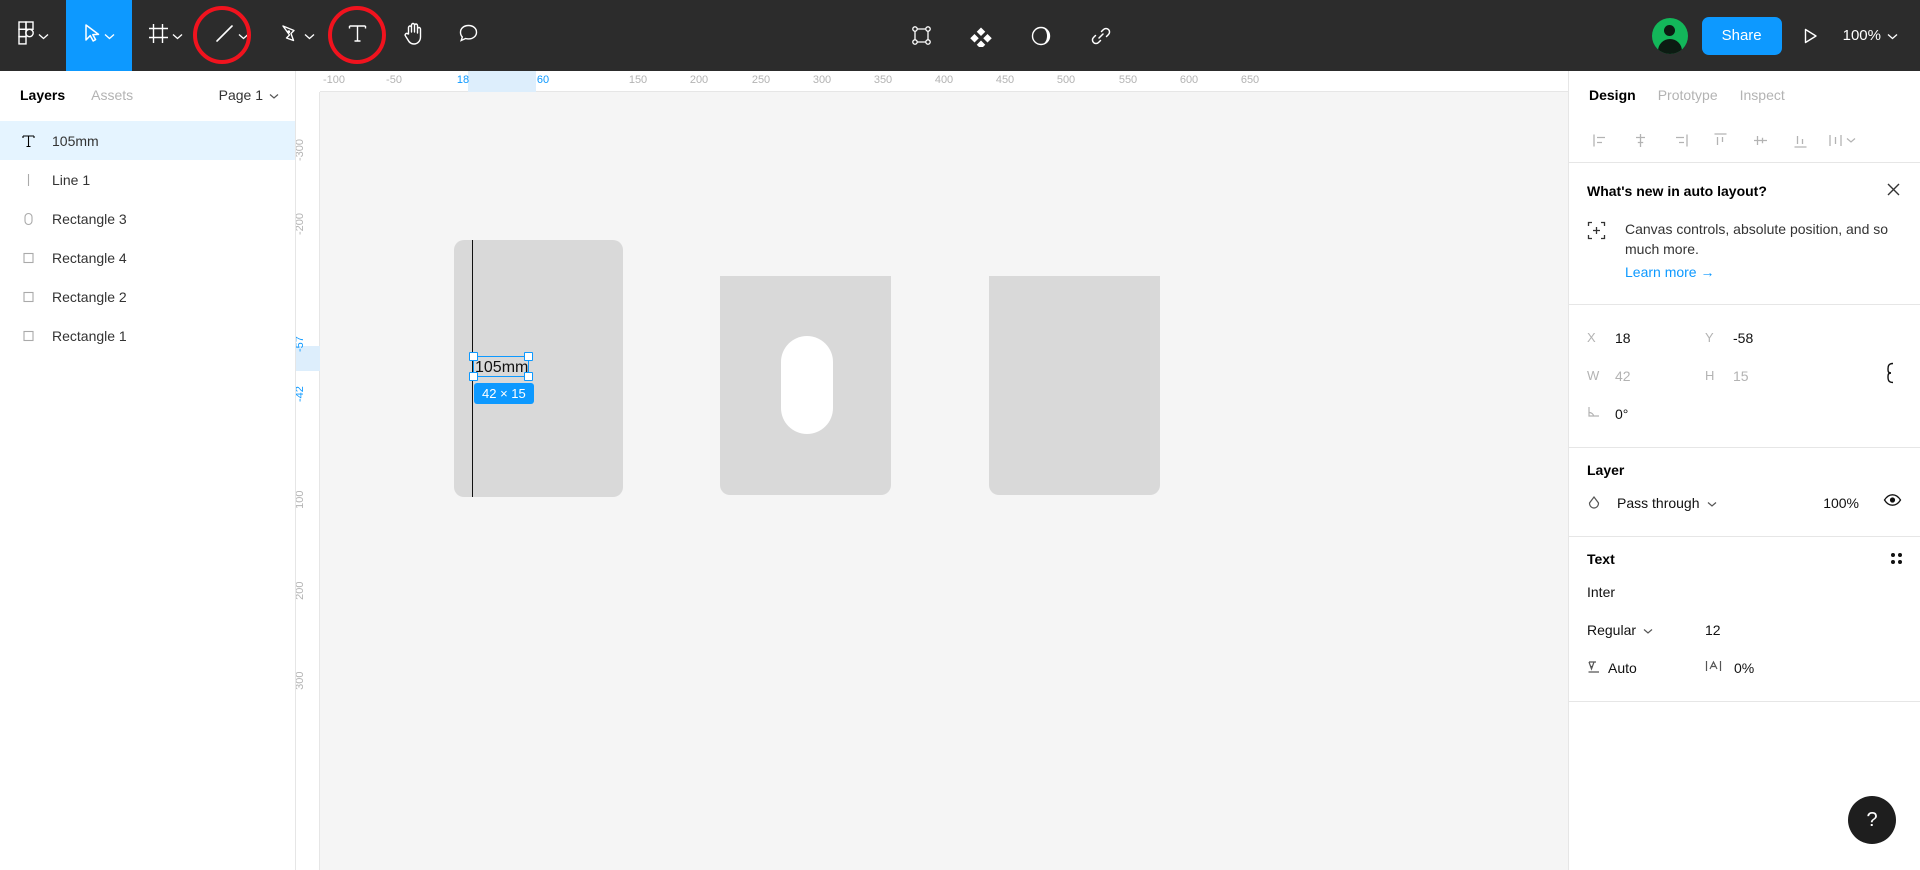 The height and width of the screenshot is (870, 1920). I want to click on ruler-tick: -50, so click(394, 80).